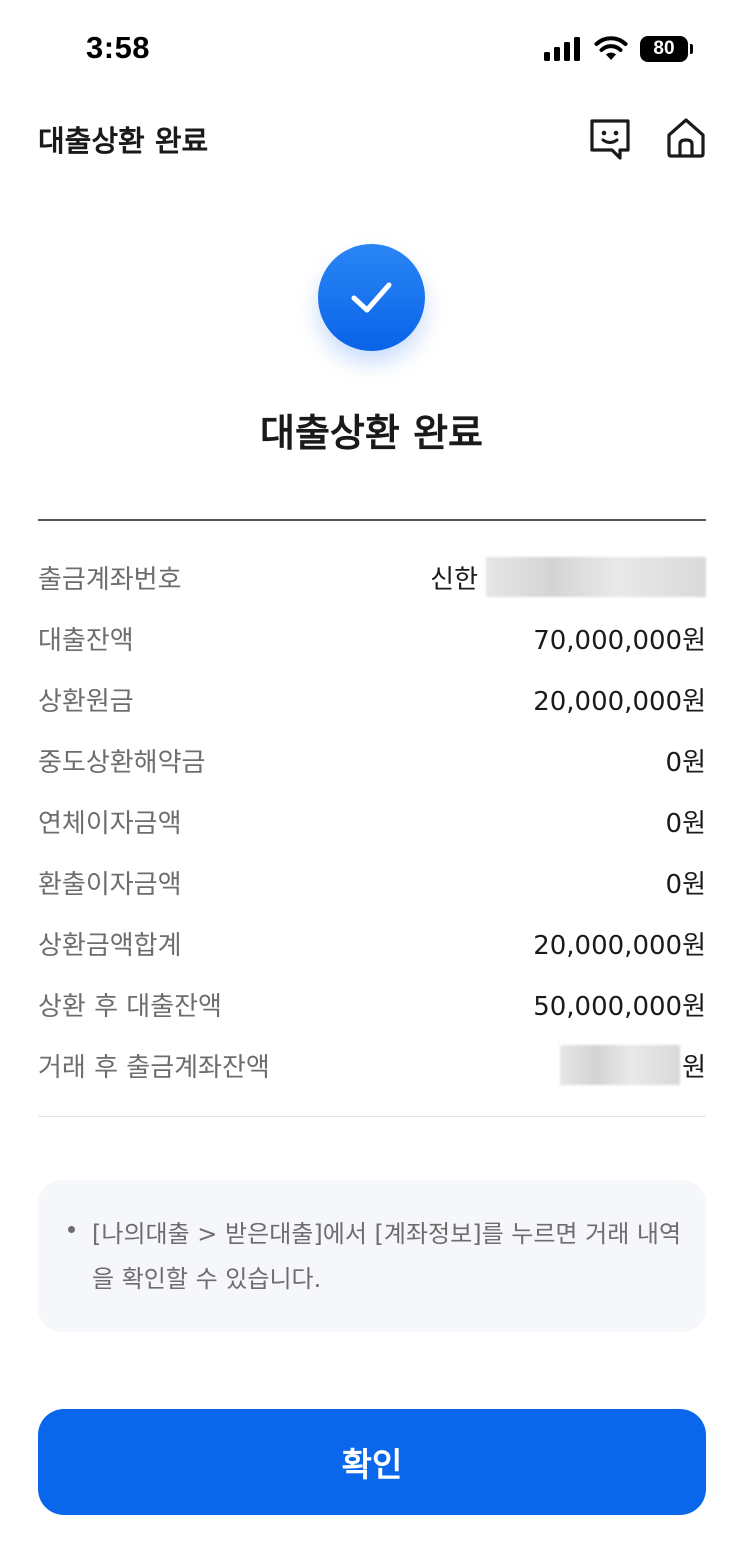  What do you see at coordinates (691, 49) in the screenshot?
I see `battery-tip` at bounding box center [691, 49].